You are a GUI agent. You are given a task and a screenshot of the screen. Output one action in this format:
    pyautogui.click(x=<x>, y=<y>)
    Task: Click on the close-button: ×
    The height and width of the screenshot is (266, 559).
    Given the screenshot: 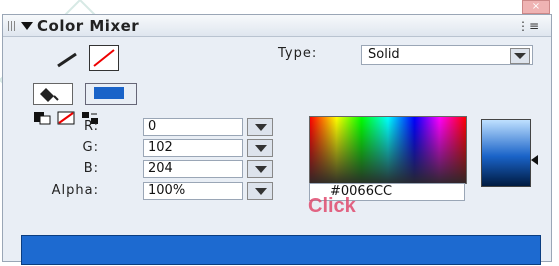 What is the action you would take?
    pyautogui.click(x=536, y=7)
    